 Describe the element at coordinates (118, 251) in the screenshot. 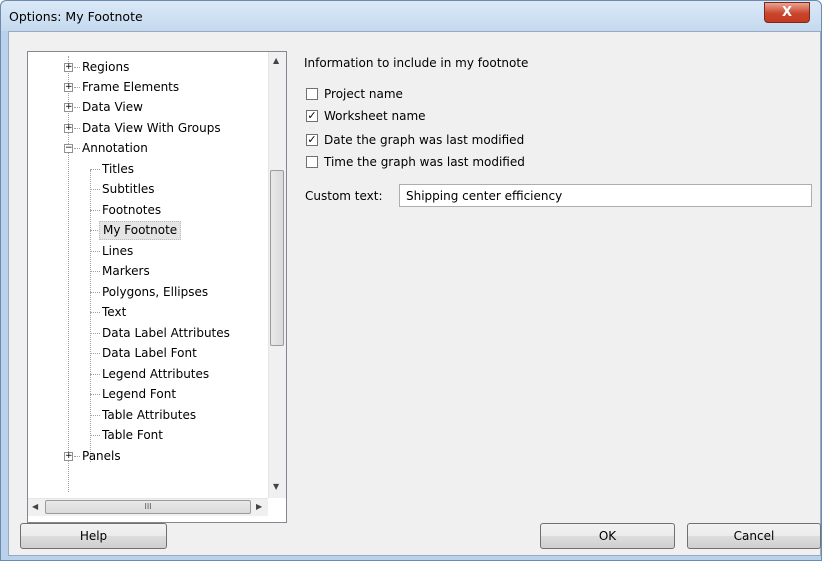

I see `tree-child-label: Lines` at that location.